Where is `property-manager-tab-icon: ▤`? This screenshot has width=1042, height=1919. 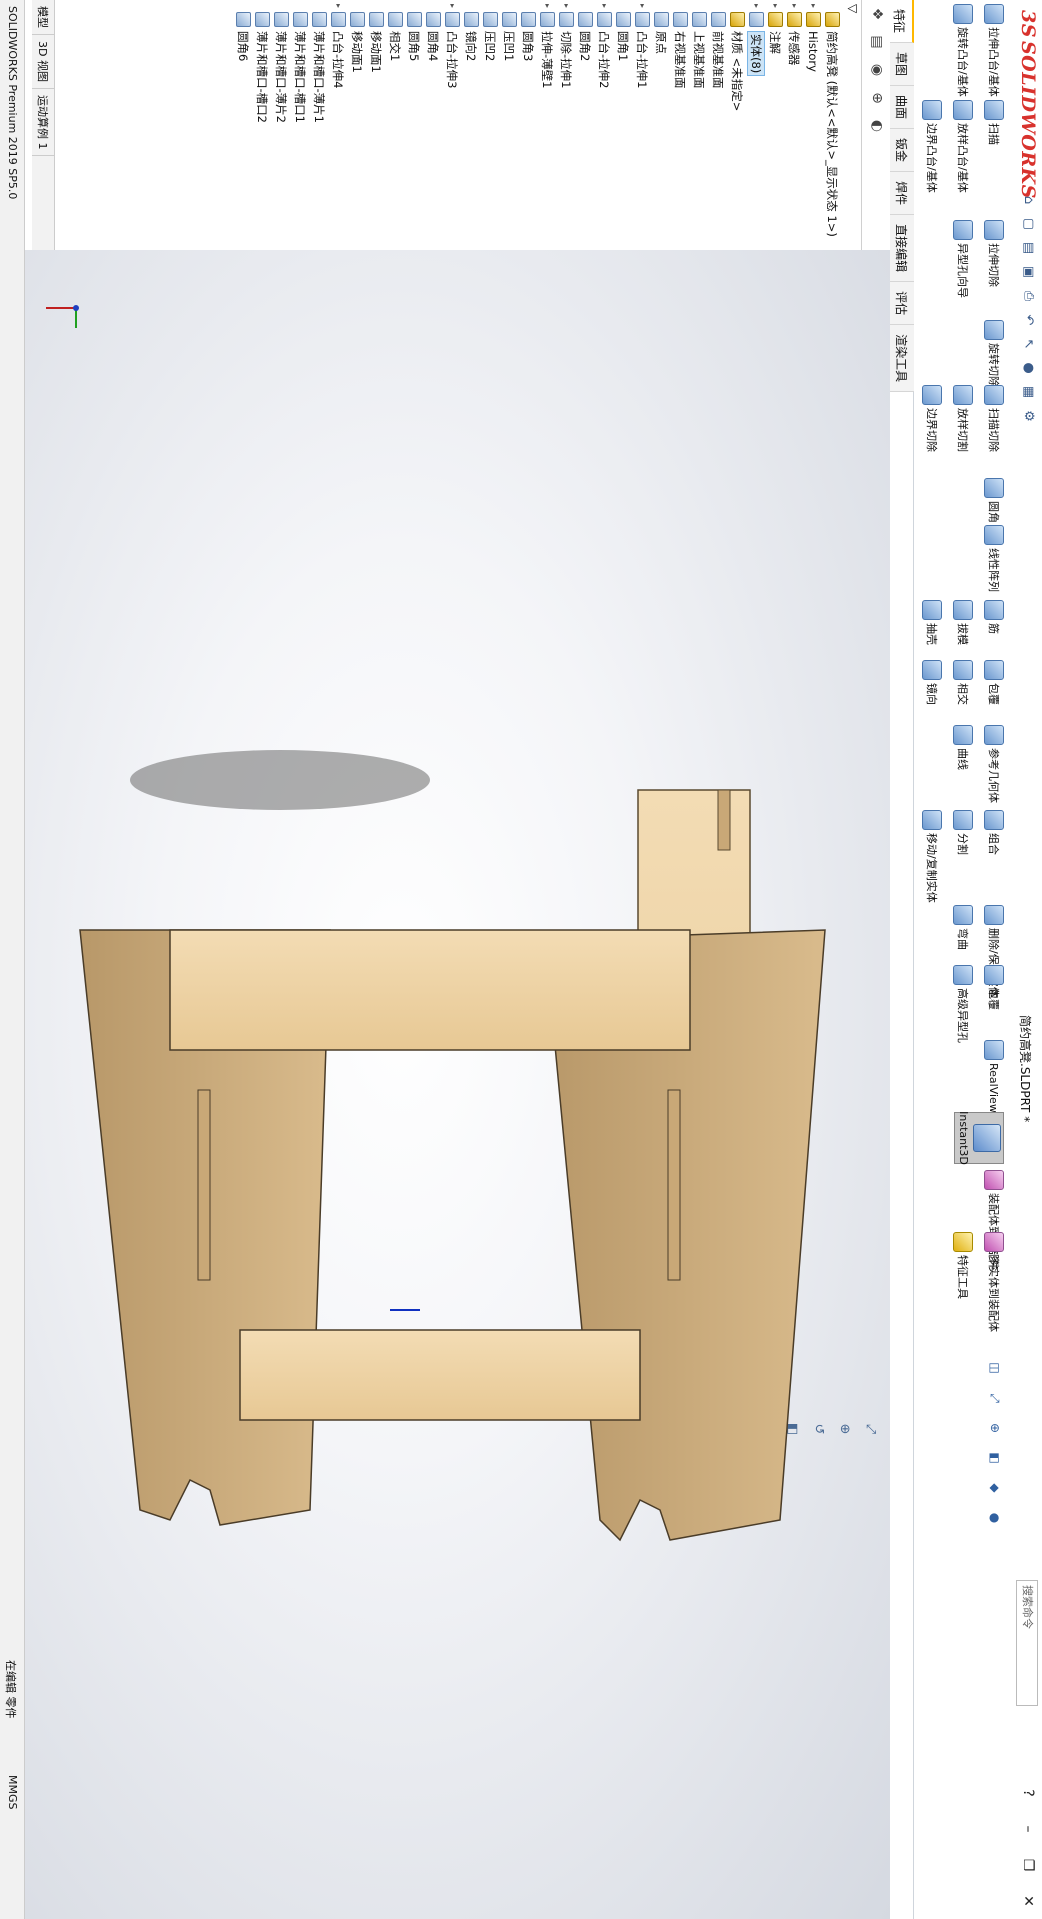
property-manager-tab-icon: ▤ is located at coordinates (877, 42).